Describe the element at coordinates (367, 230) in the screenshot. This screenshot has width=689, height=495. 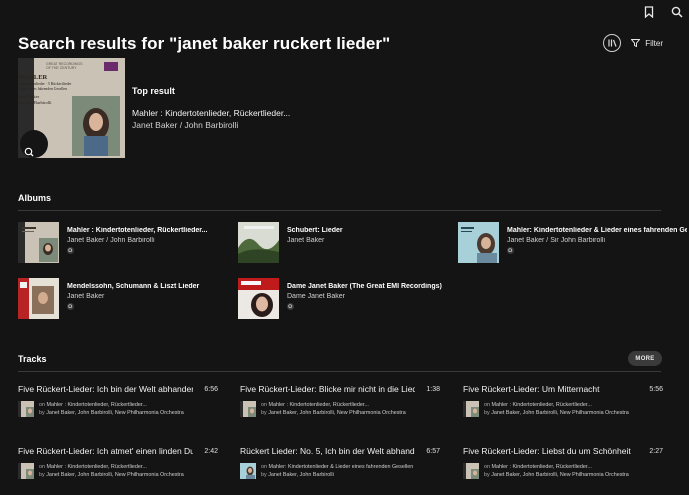
I see `album-title: Schubert: Lieder` at that location.